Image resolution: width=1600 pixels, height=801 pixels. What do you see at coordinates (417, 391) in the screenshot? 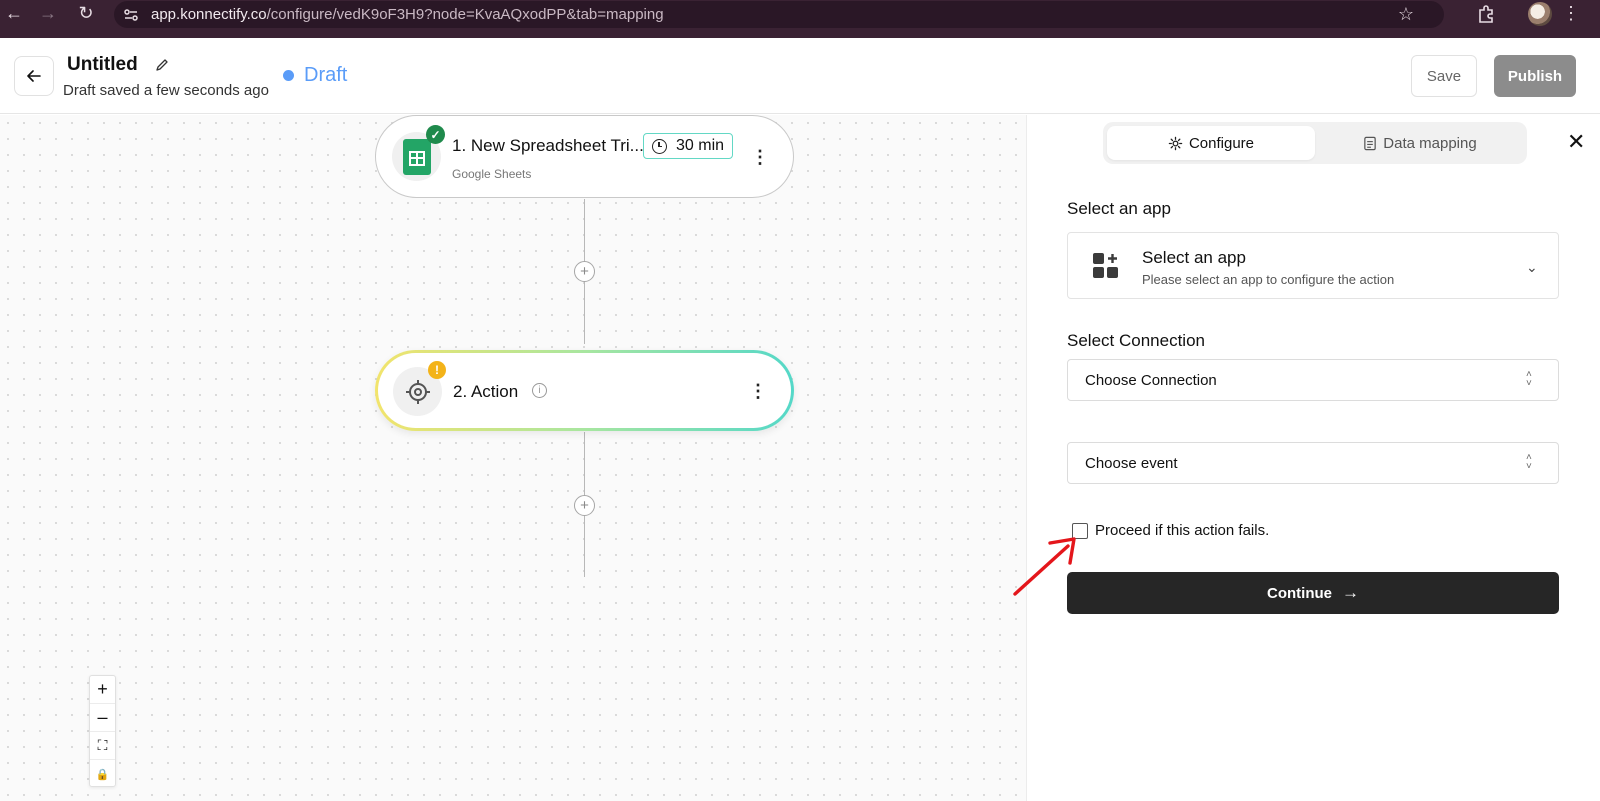
I see `target-icon` at bounding box center [417, 391].